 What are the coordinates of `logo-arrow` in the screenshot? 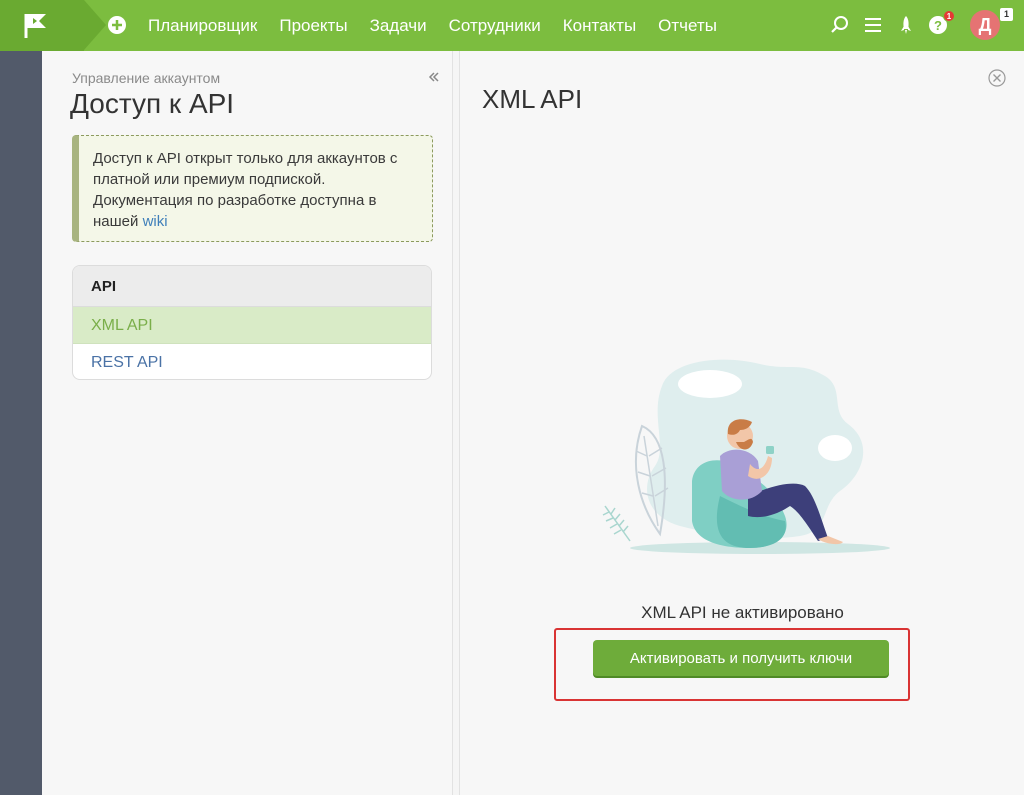 It's located at (95, 25).